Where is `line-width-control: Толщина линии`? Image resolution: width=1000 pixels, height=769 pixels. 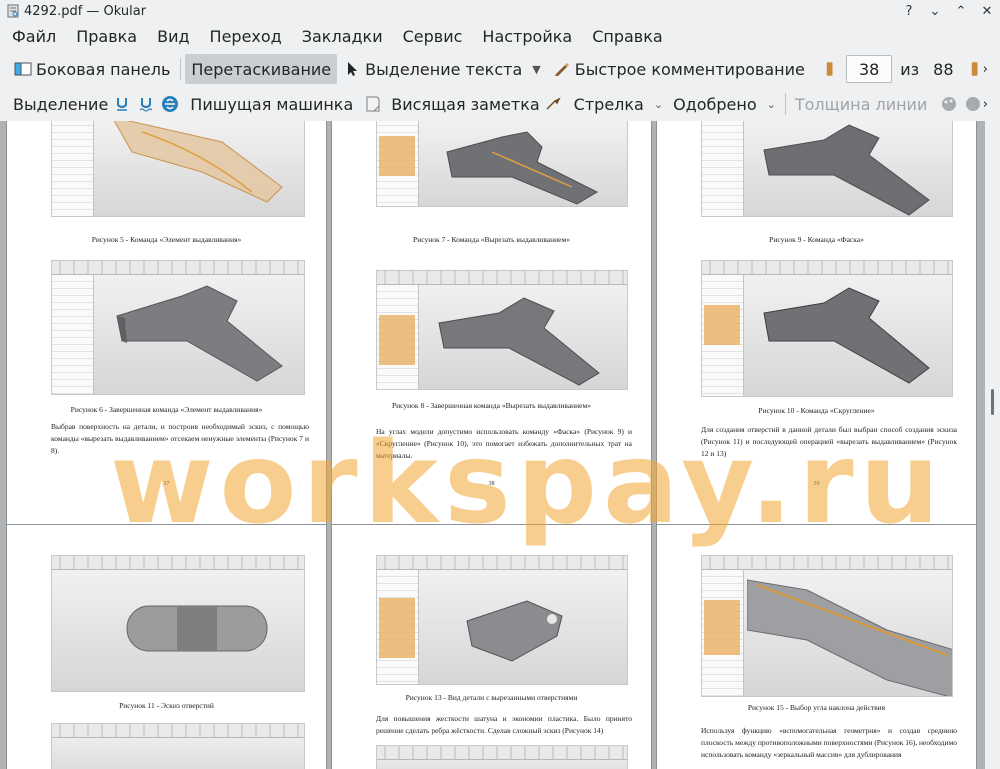
line-width-control: Толщина линии is located at coordinates (861, 104).